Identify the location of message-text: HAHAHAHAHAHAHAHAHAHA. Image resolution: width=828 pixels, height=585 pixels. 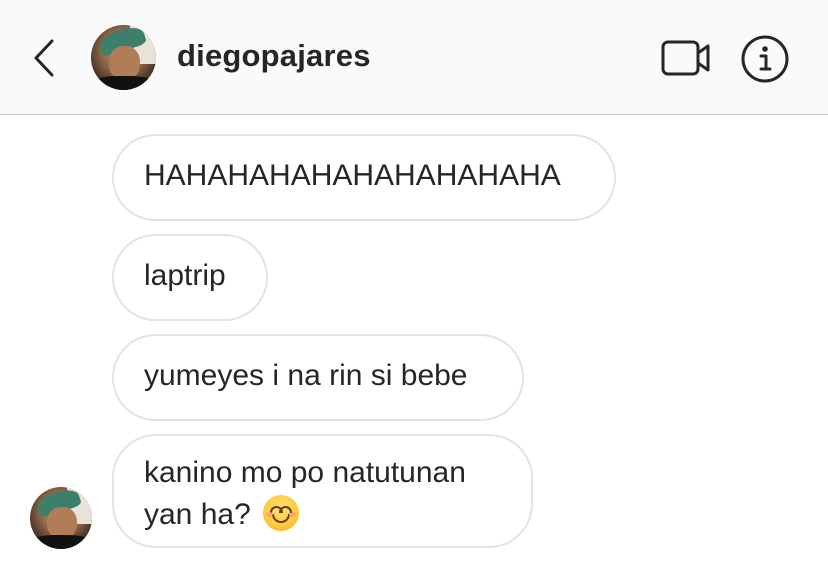
(352, 175).